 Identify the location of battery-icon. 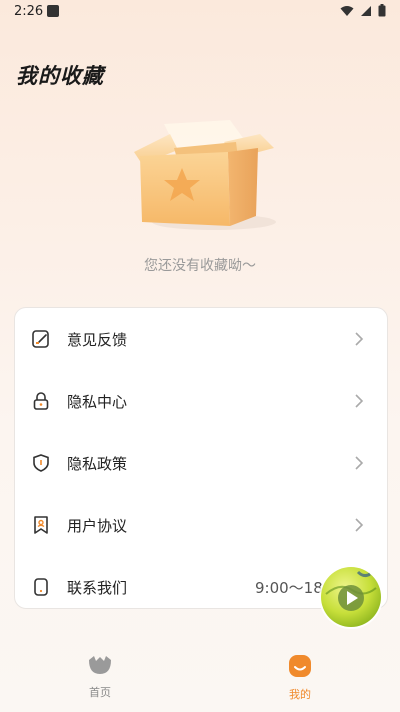
(382, 10).